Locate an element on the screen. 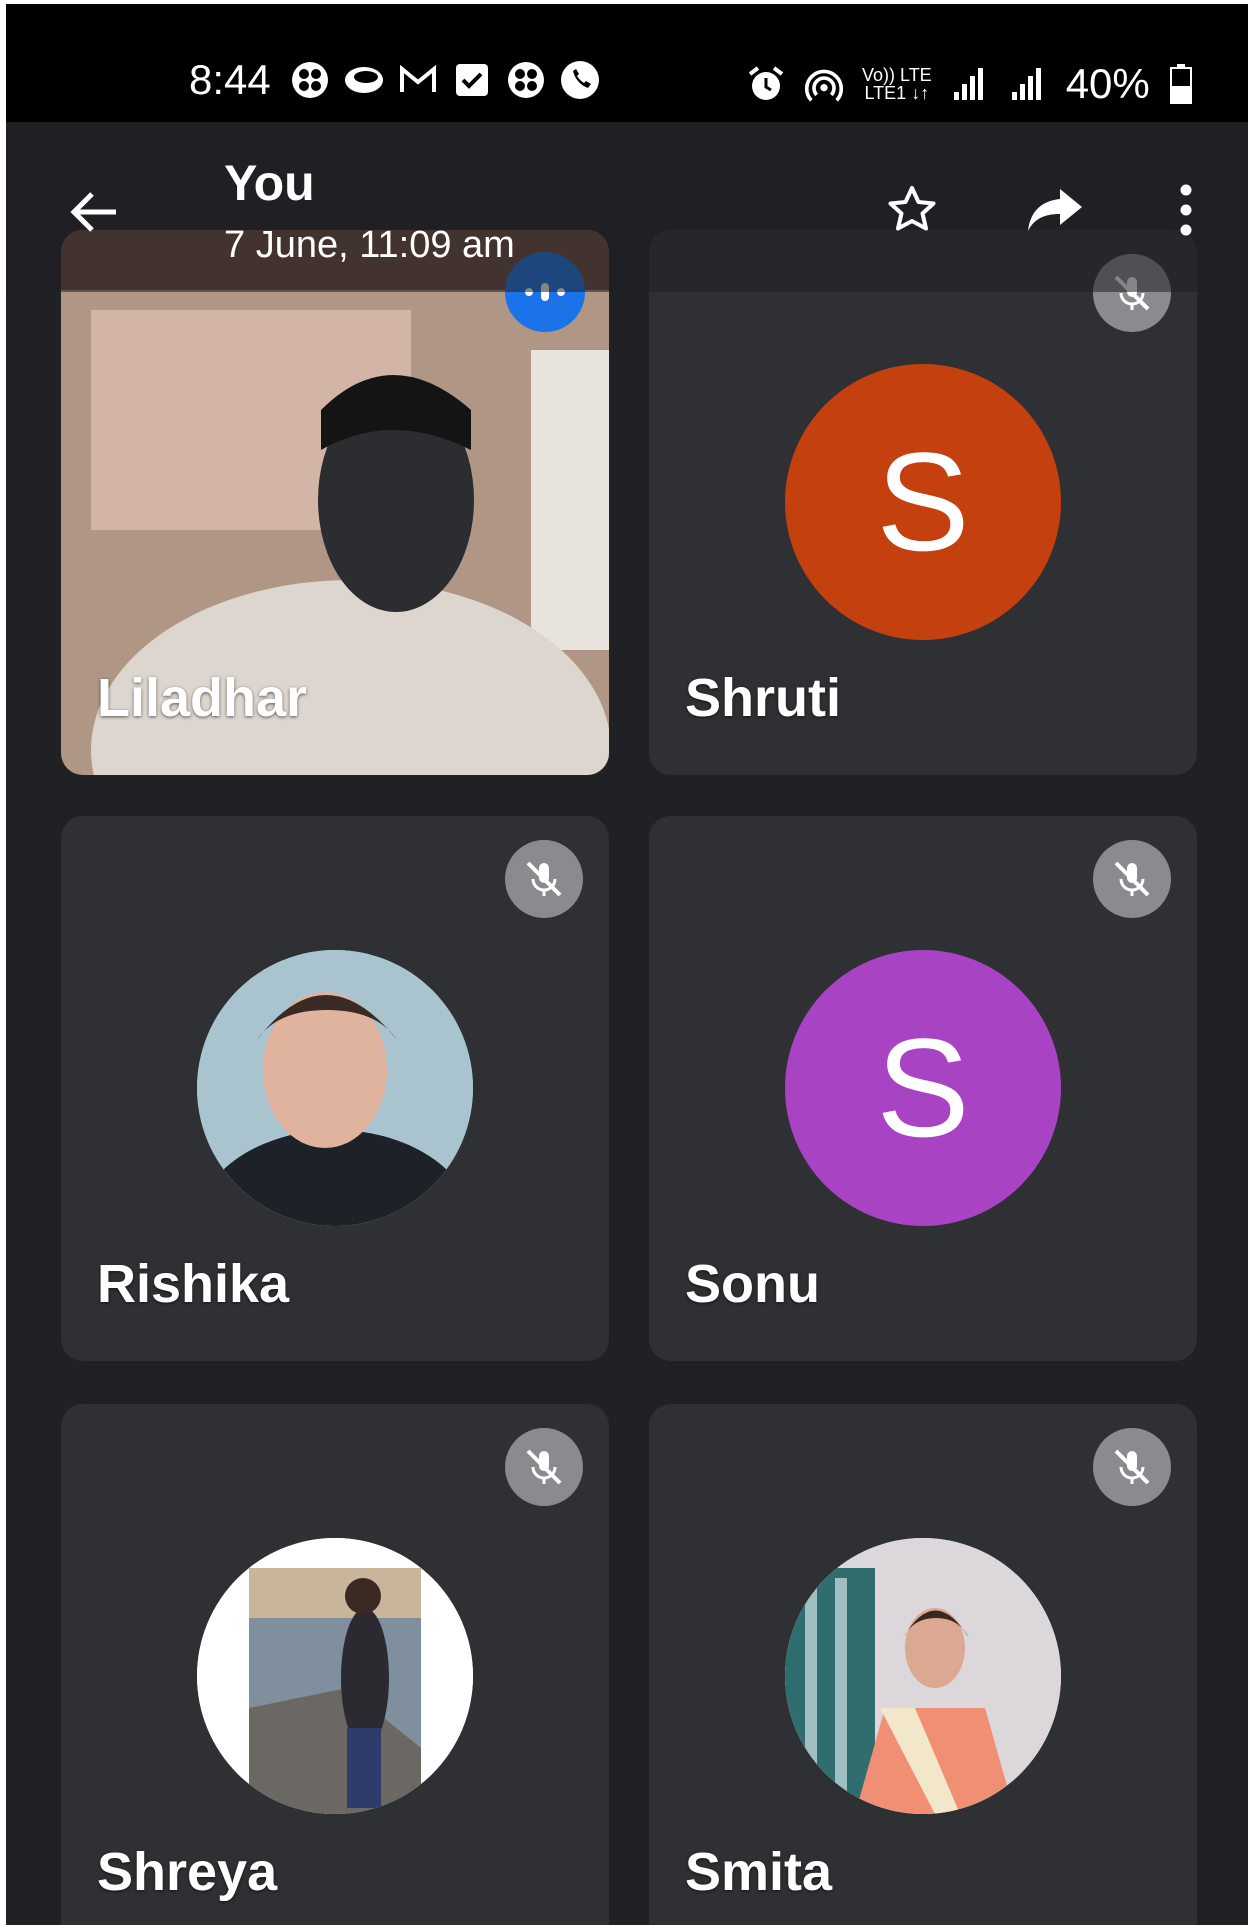 This screenshot has width=1255, height=1925. participant-tile: S Sonu is located at coordinates (923, 1088).